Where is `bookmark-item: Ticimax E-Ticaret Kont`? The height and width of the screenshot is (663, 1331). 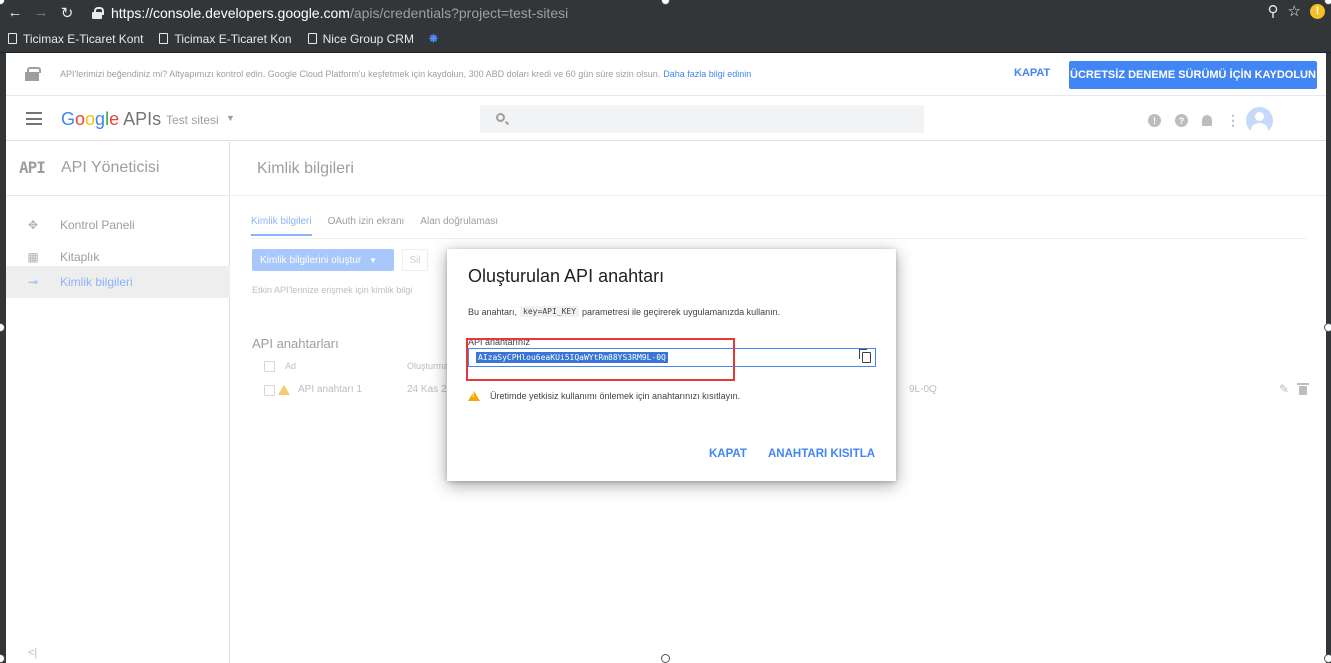 bookmark-item: Ticimax E-Ticaret Kont is located at coordinates (75, 39).